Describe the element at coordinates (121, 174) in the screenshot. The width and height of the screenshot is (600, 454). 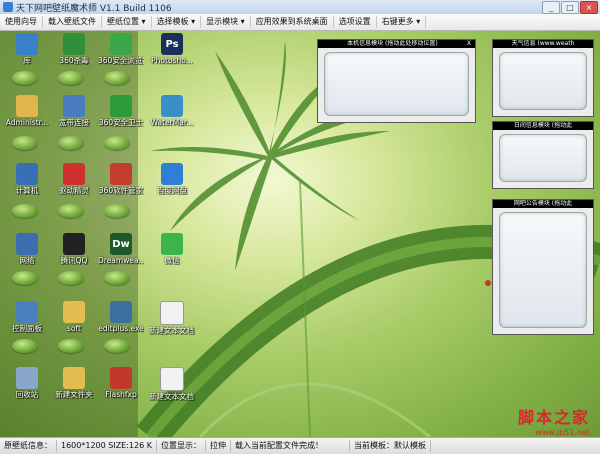
I see `software-manager-icon` at that location.